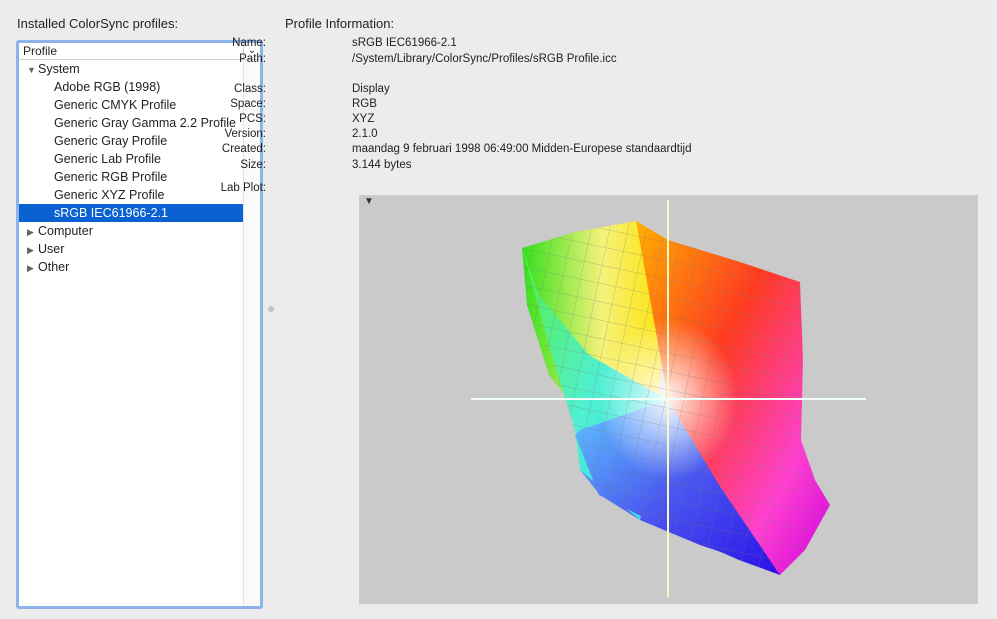 This screenshot has width=997, height=619. Describe the element at coordinates (404, 43) in the screenshot. I see `value: sRGB IEC61966-2.1` at that location.